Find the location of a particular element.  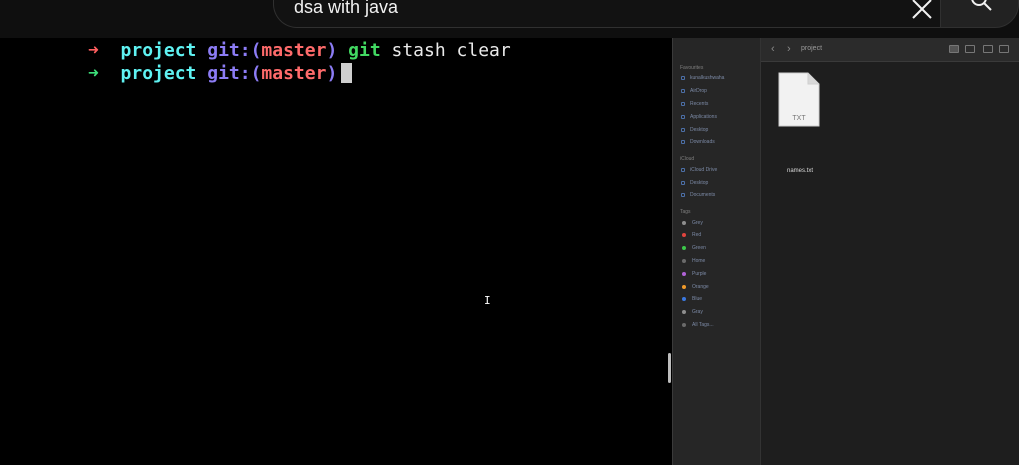

sidebar-tag-item: Green is located at coordinates (694, 248).